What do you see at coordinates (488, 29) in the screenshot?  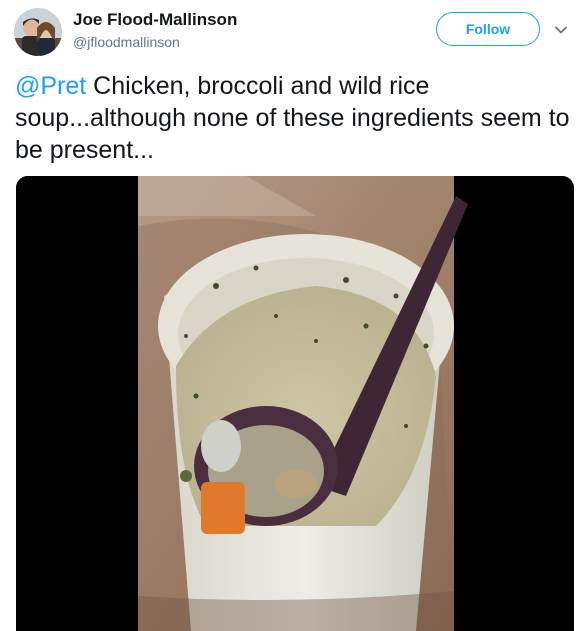 I see `follow-button: Follow` at bounding box center [488, 29].